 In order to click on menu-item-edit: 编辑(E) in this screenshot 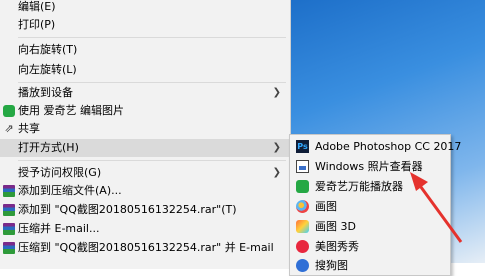, I will do `click(145, 8)`.